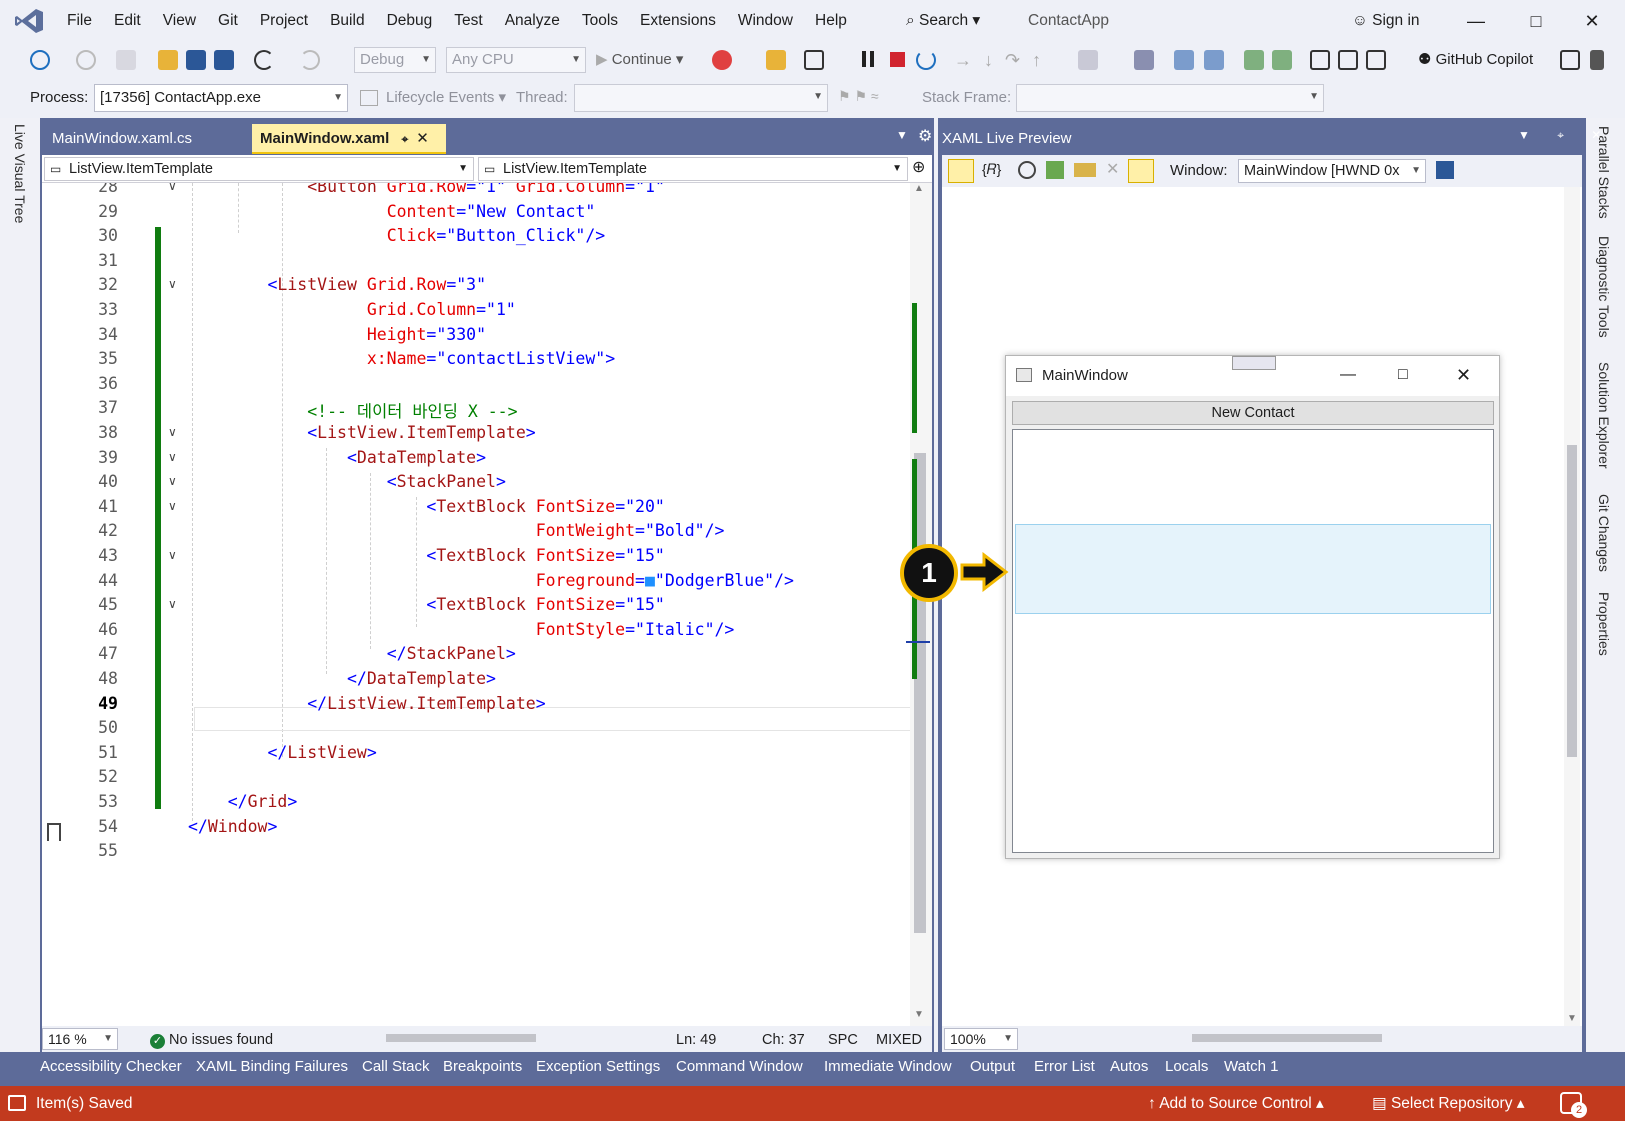 Image resolution: width=1625 pixels, height=1121 pixels. Describe the element at coordinates (224, 60) in the screenshot. I see `save-all-icon` at that location.